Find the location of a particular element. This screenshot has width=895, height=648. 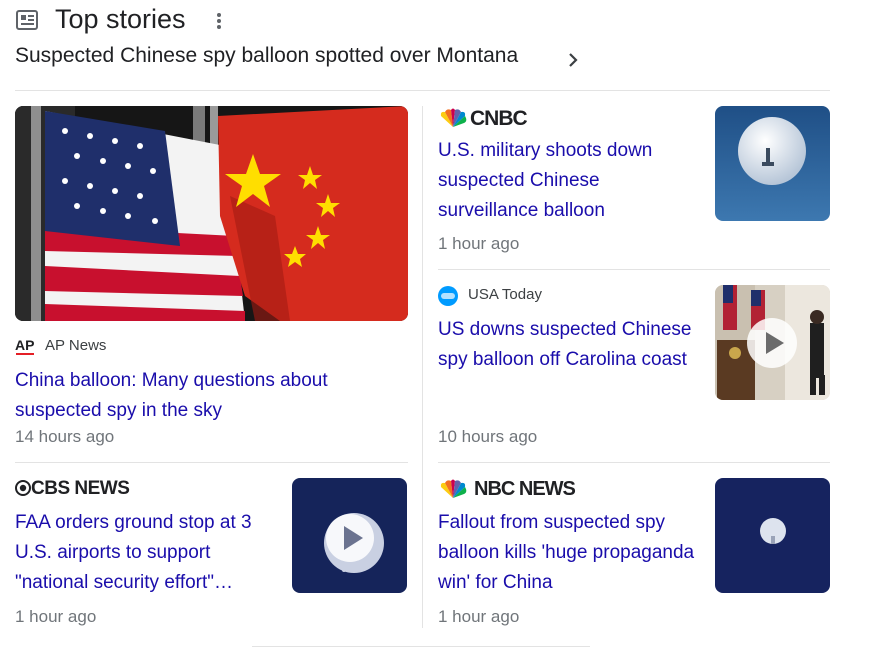

story-time: 14 hours ago is located at coordinates (65, 436).